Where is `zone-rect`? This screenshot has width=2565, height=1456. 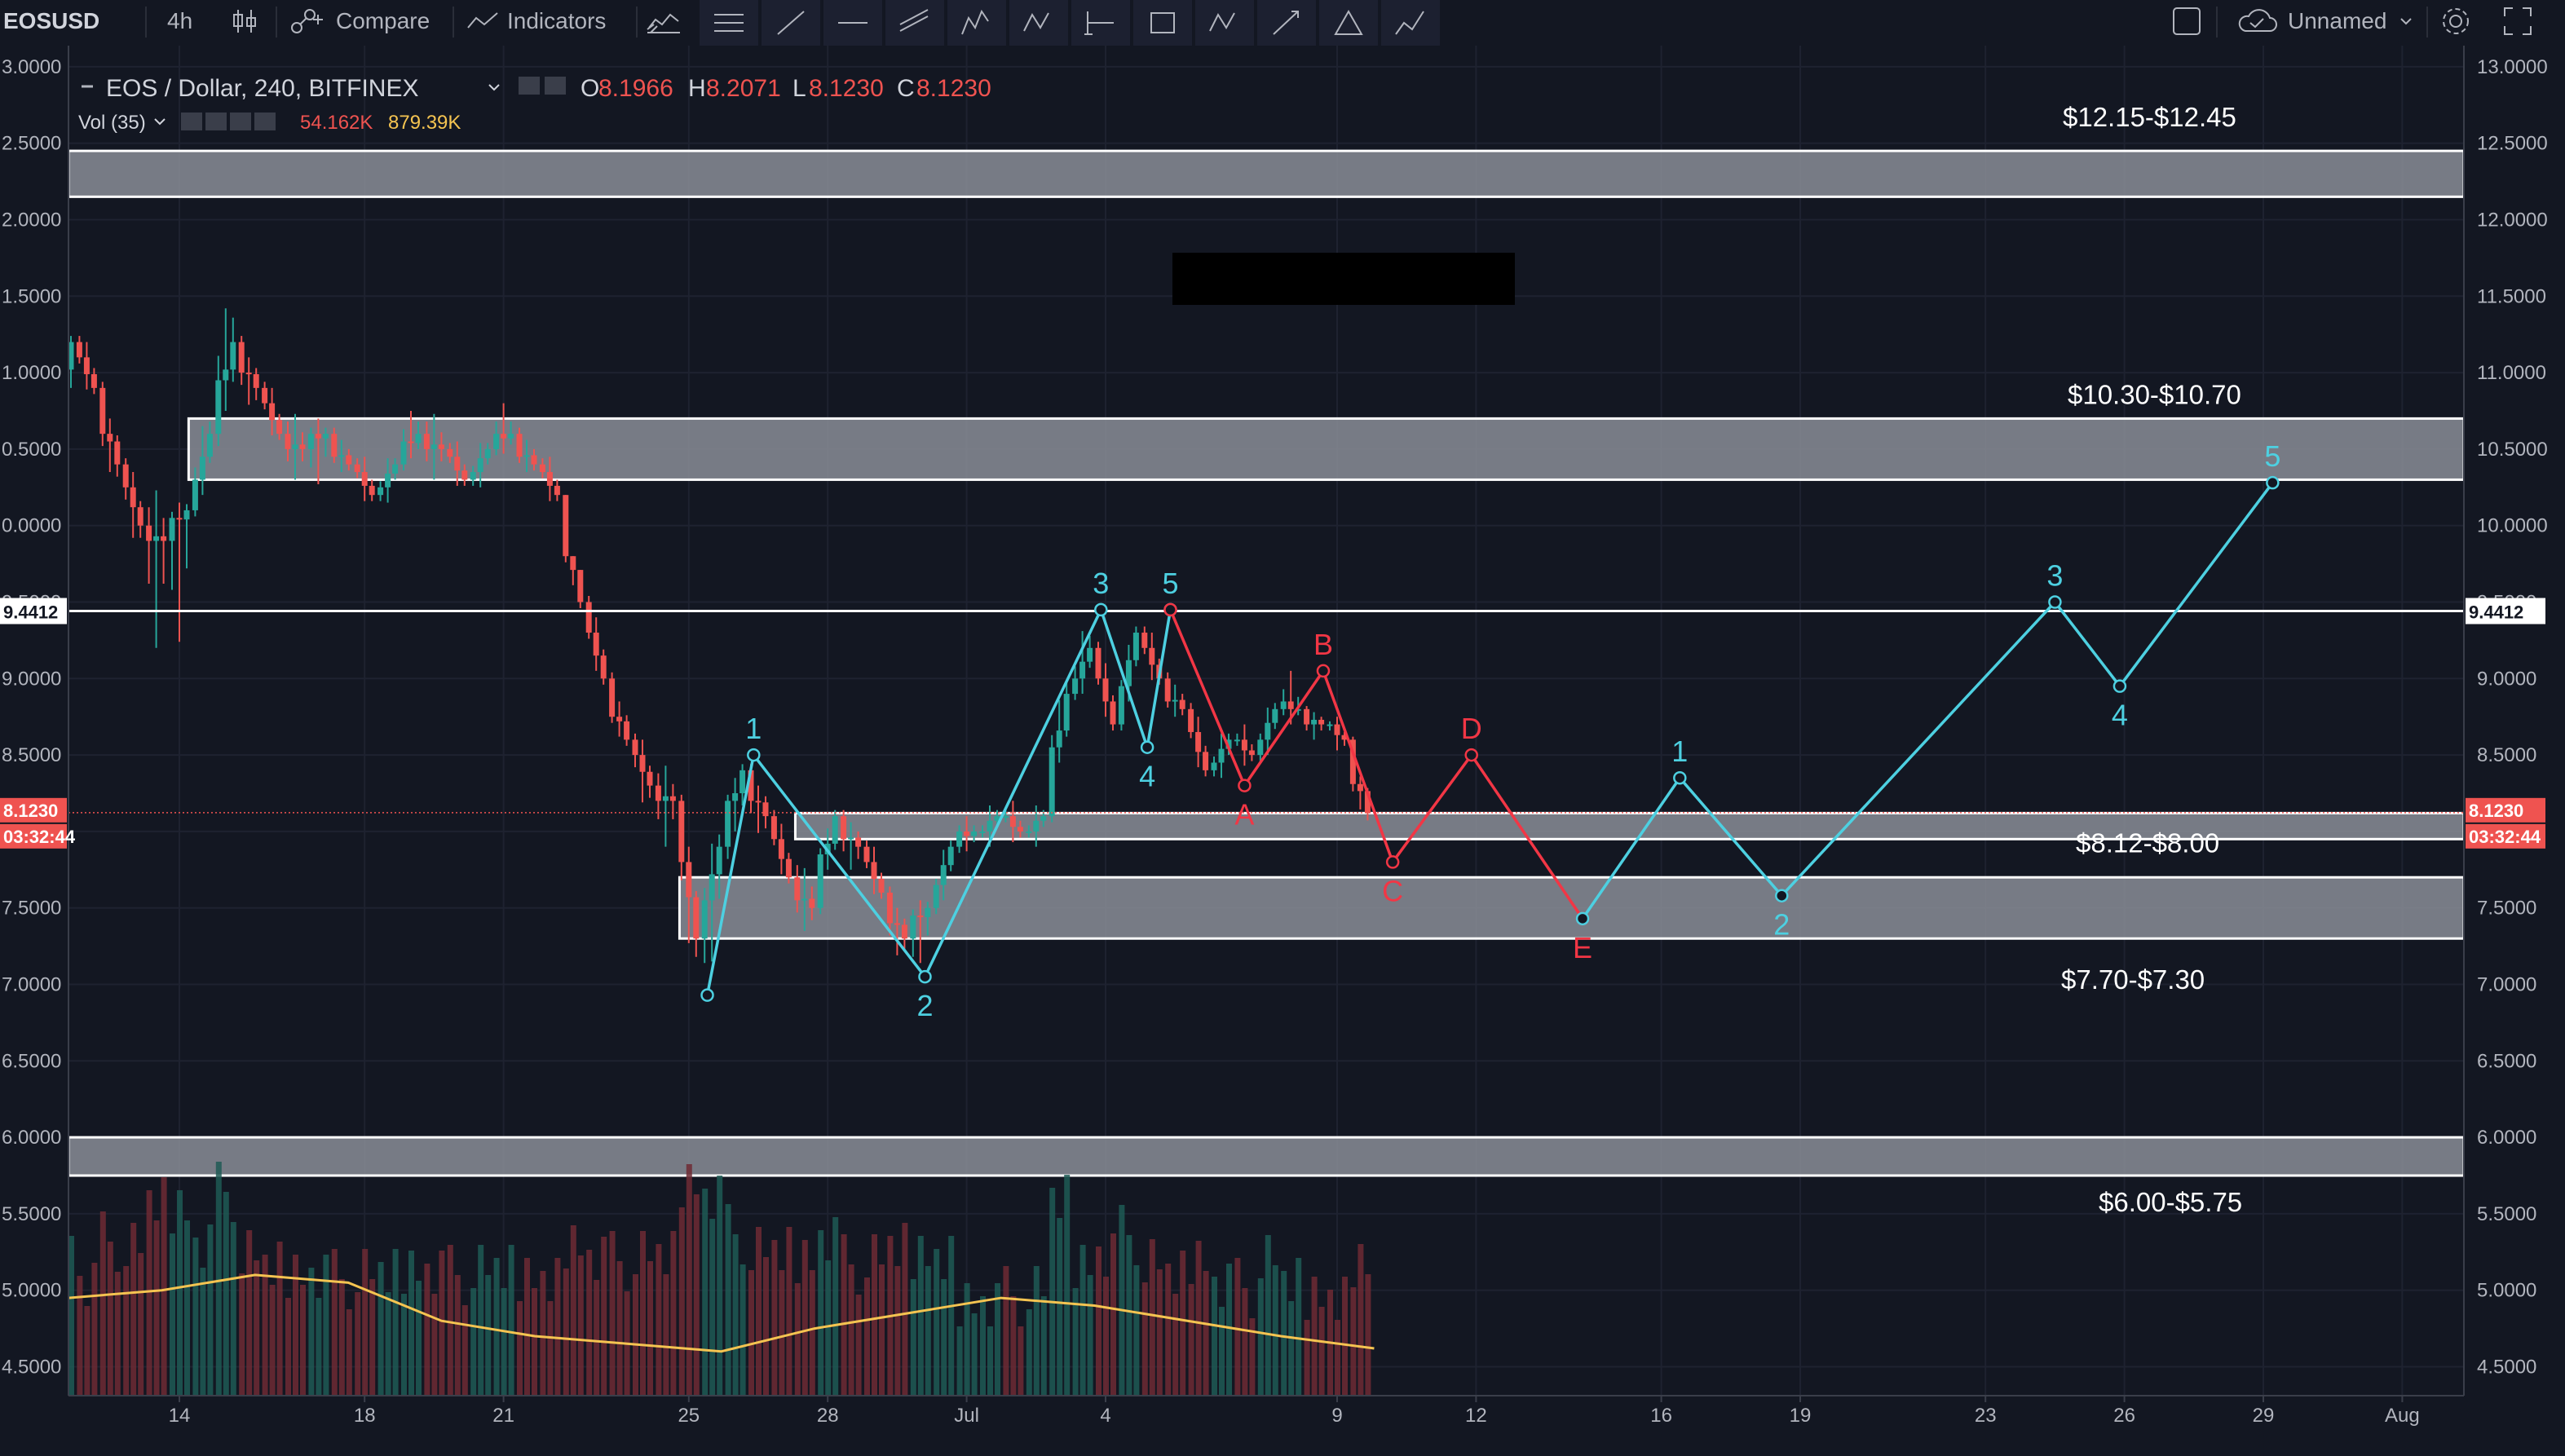 zone-rect is located at coordinates (1326, 449).